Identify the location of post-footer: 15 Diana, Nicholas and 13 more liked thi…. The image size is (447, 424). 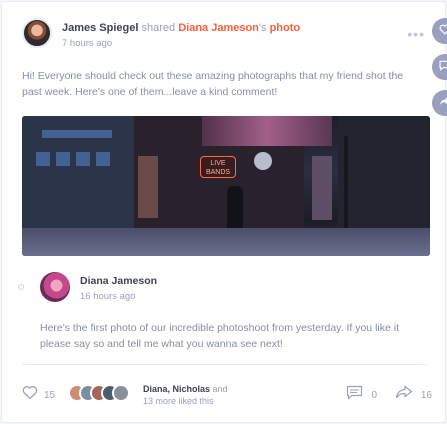
(227, 395).